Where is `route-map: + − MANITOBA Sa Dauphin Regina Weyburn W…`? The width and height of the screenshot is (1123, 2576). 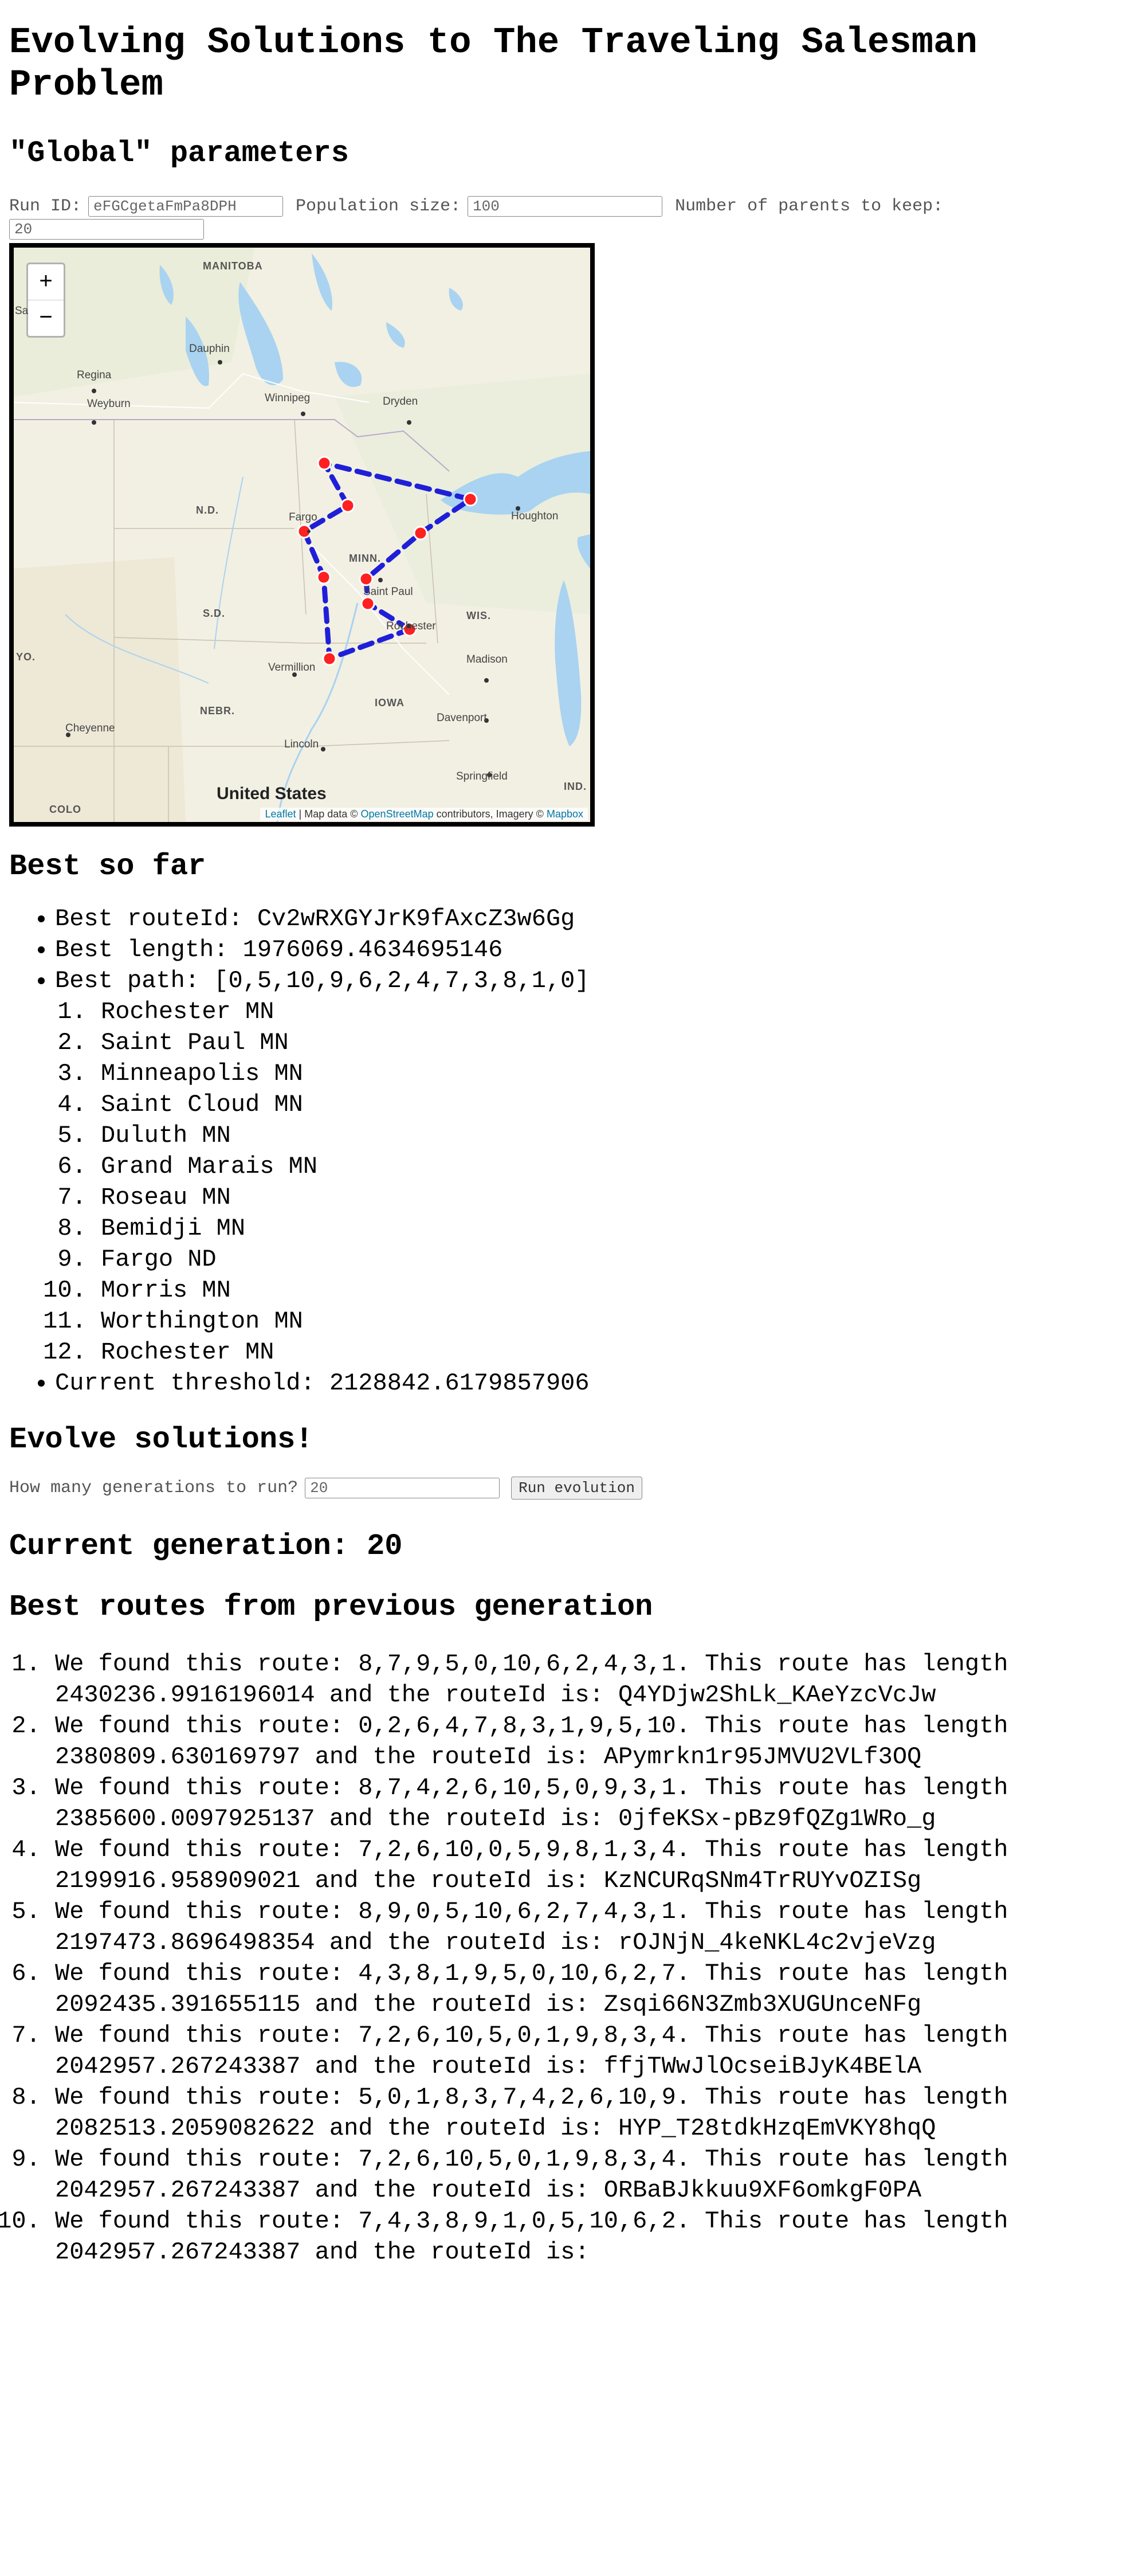 route-map: + − MANITOBA Sa Dauphin Regina Weyburn W… is located at coordinates (302, 535).